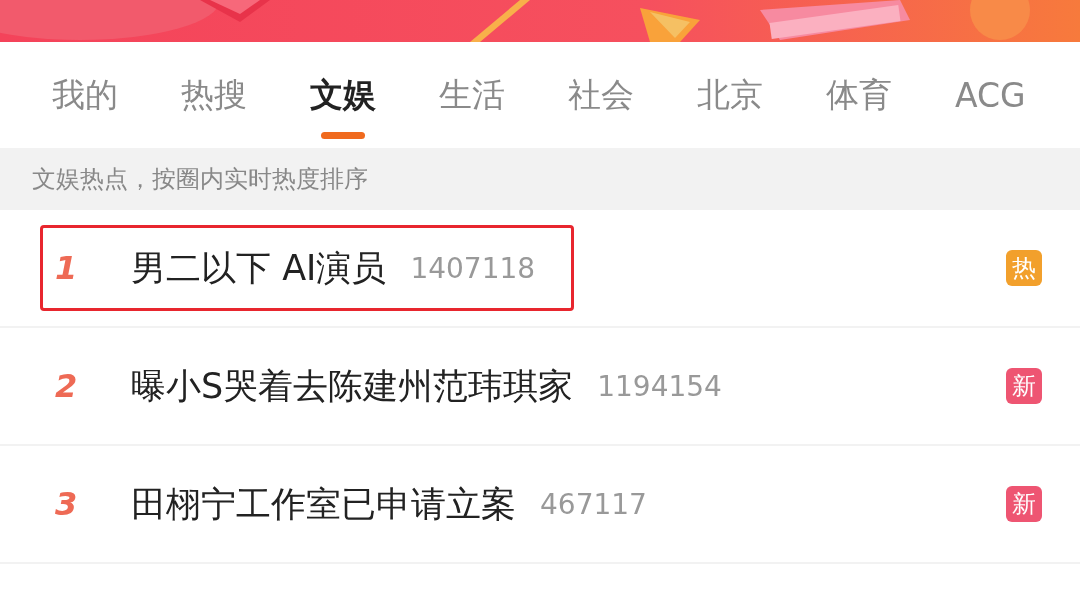  I want to click on tab: 我的, so click(85, 95).